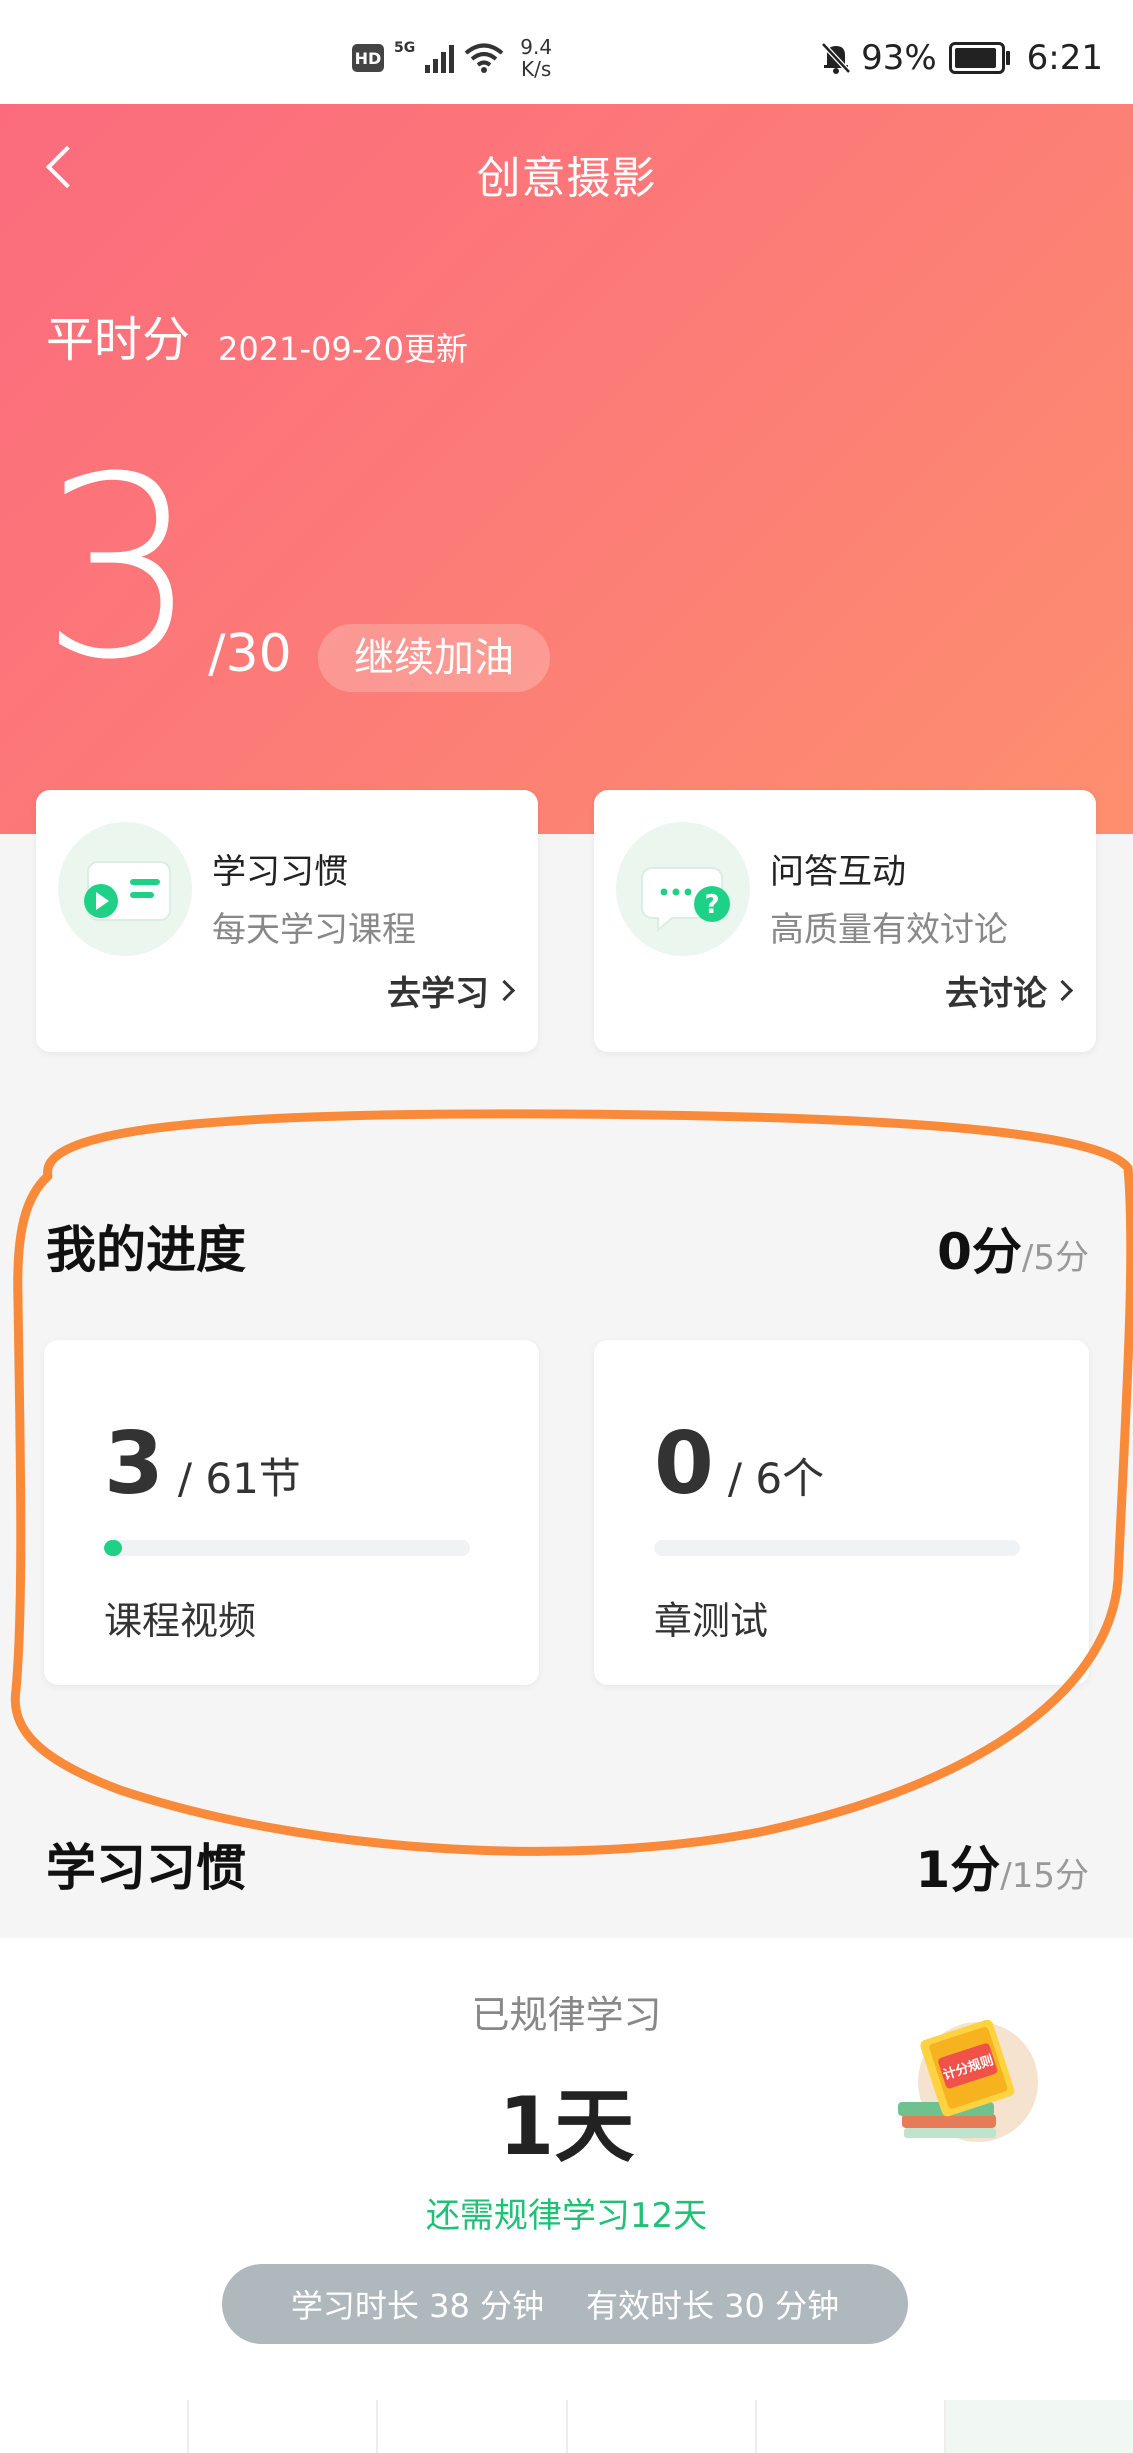 This screenshot has width=1133, height=2453. What do you see at coordinates (405, 48) in the screenshot?
I see `network-type: 5G` at bounding box center [405, 48].